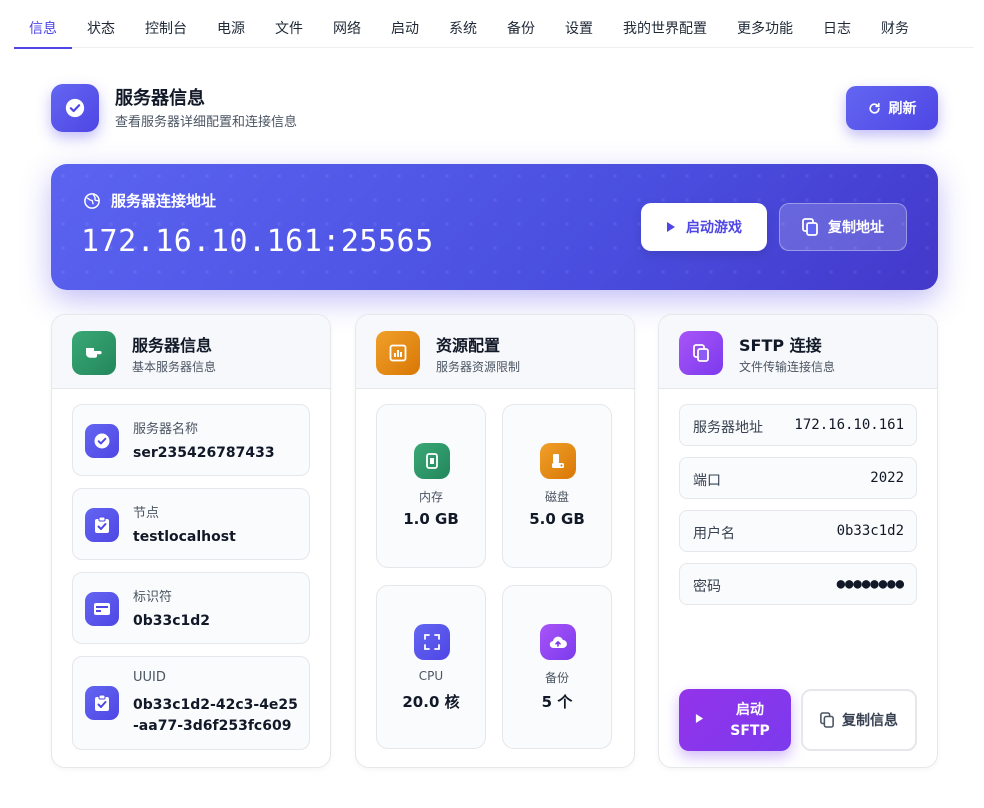 This screenshot has width=984, height=808. I want to click on sftp-row-label: 密码, so click(707, 587).